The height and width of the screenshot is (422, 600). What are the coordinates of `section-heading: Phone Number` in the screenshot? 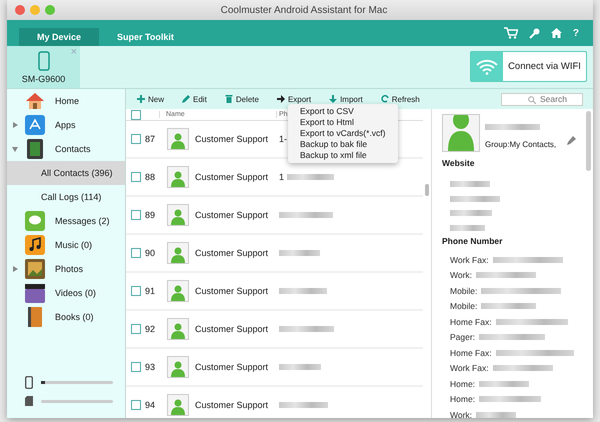 It's located at (473, 241).